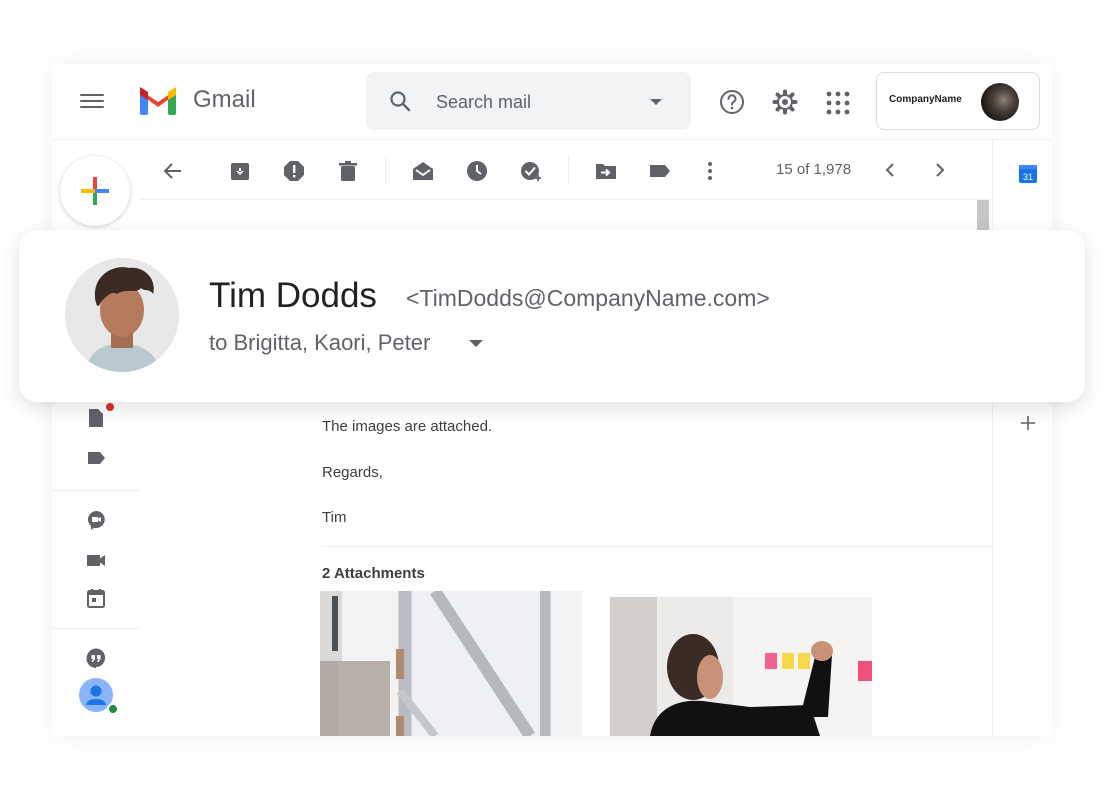  What do you see at coordinates (373, 573) in the screenshot?
I see `attachments-heading: 2 Attachments` at bounding box center [373, 573].